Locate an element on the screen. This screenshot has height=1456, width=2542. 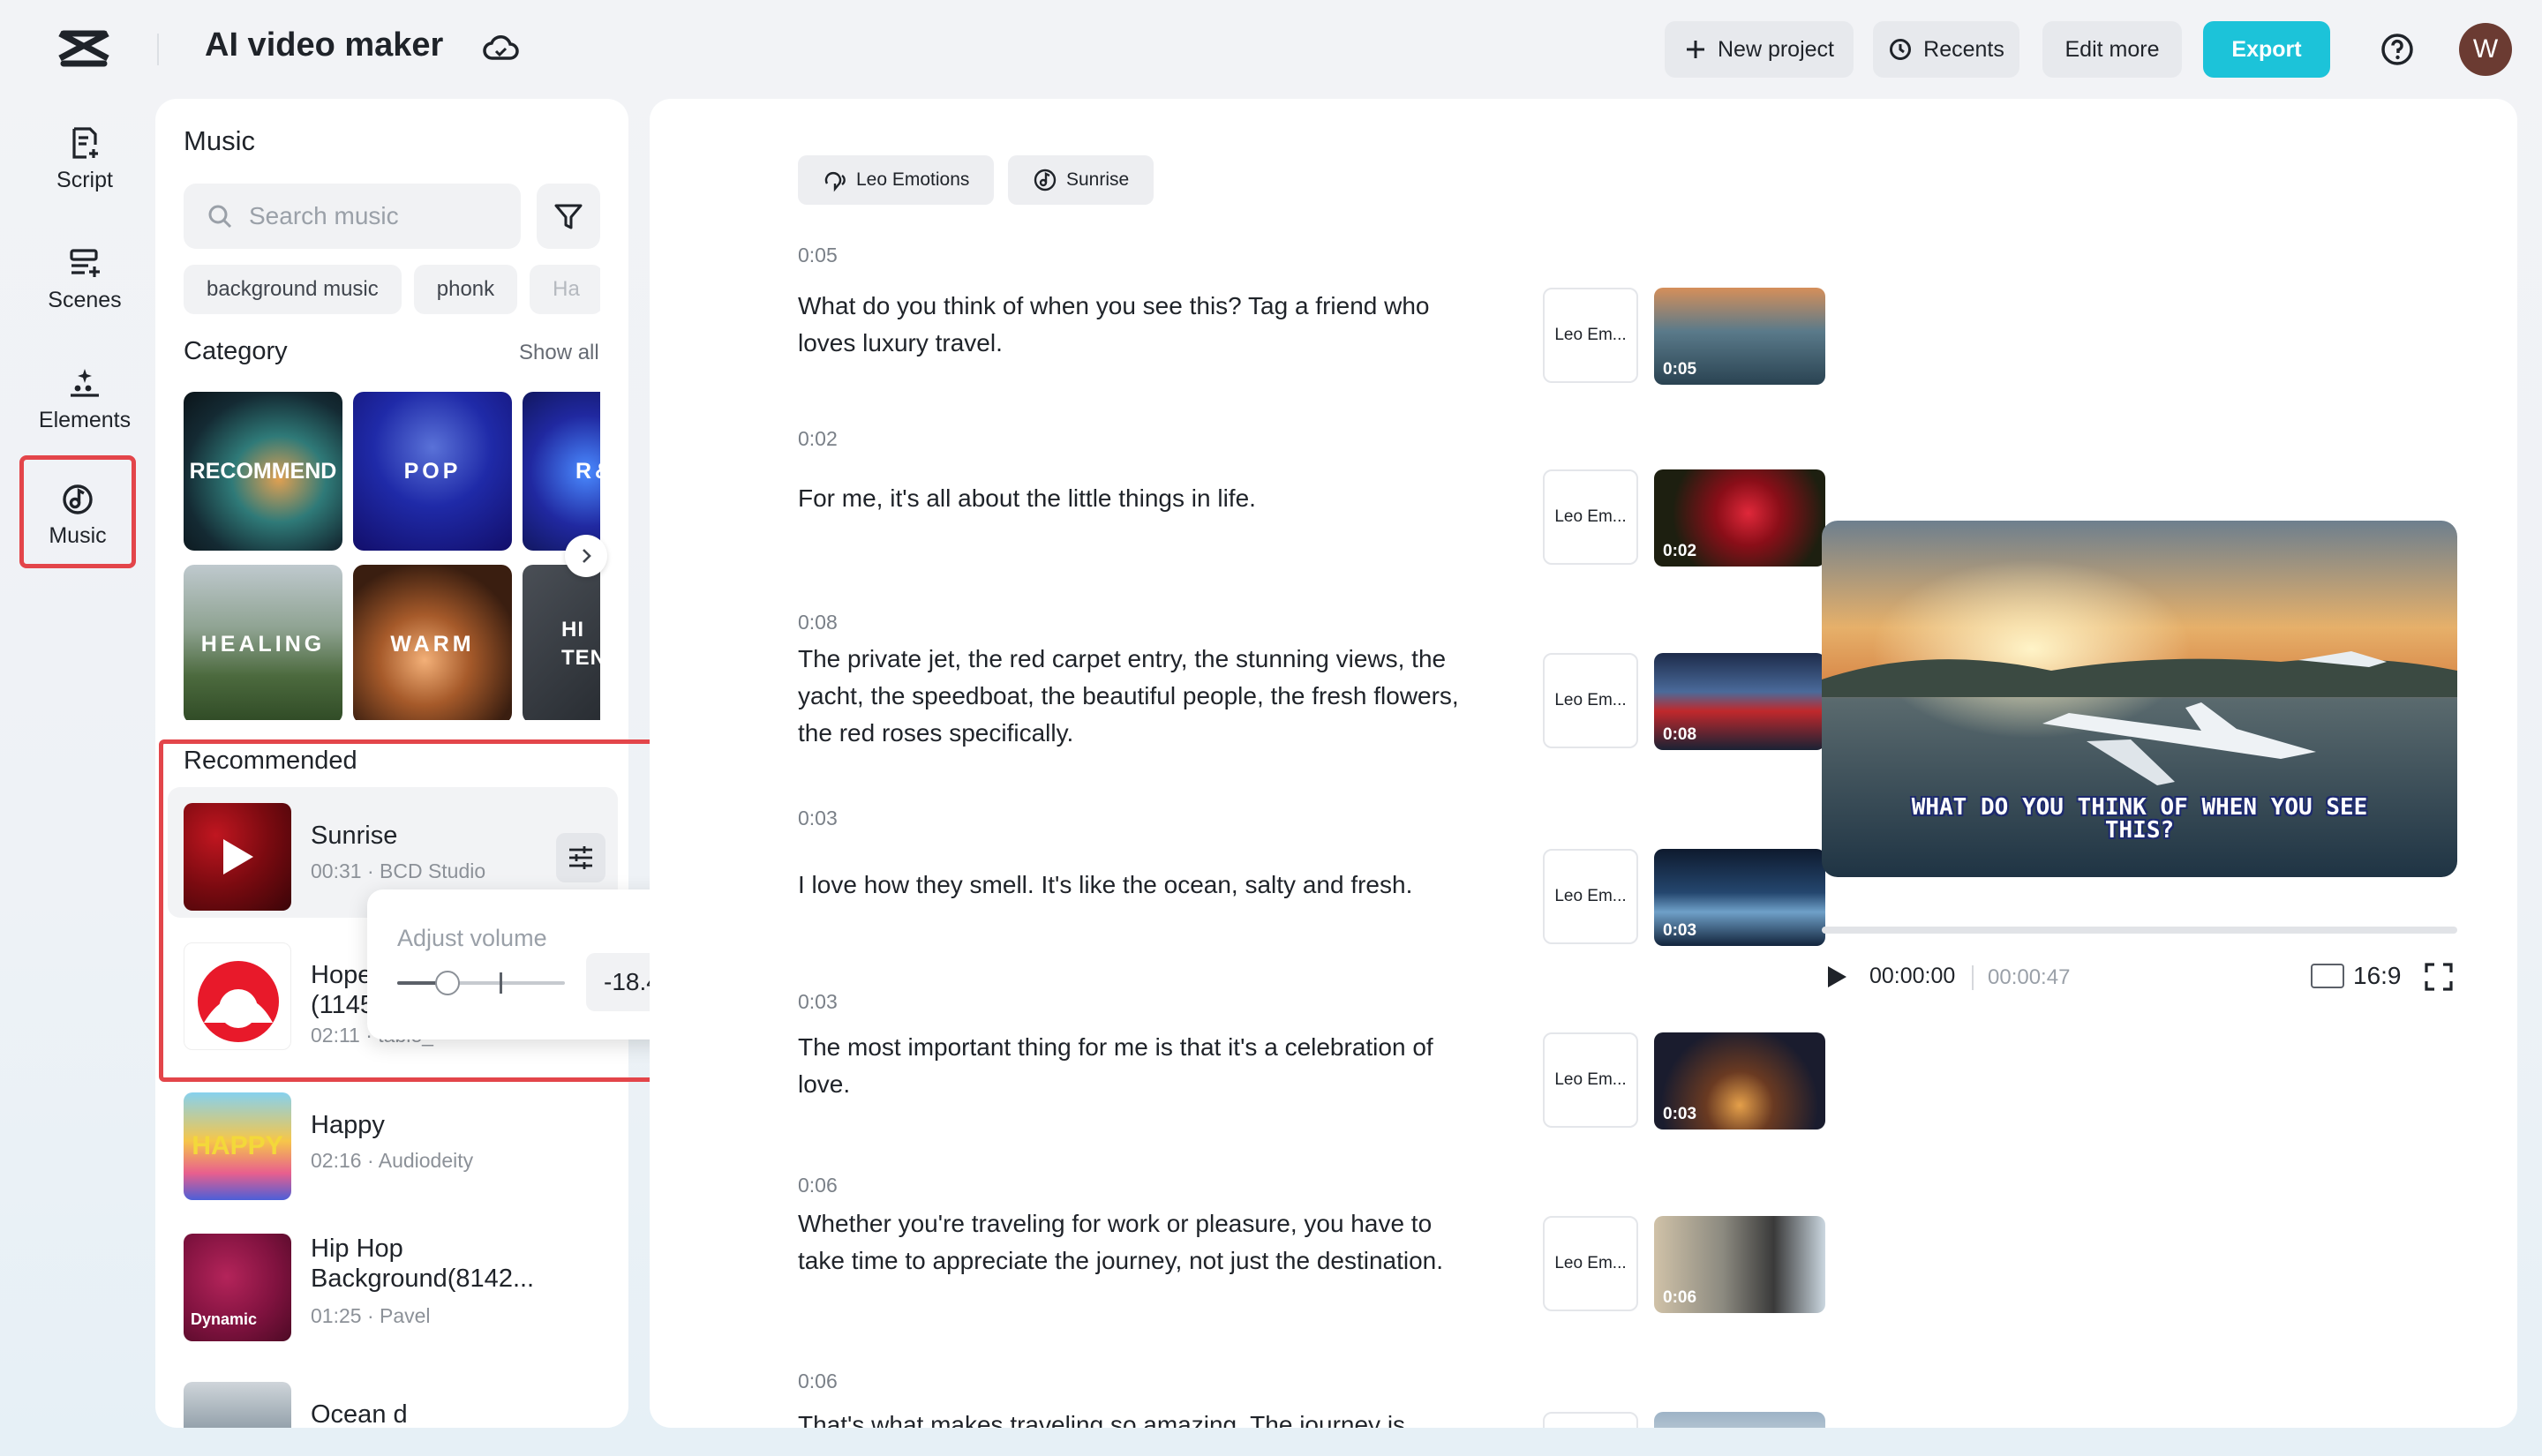
filter-button is located at coordinates (568, 216).